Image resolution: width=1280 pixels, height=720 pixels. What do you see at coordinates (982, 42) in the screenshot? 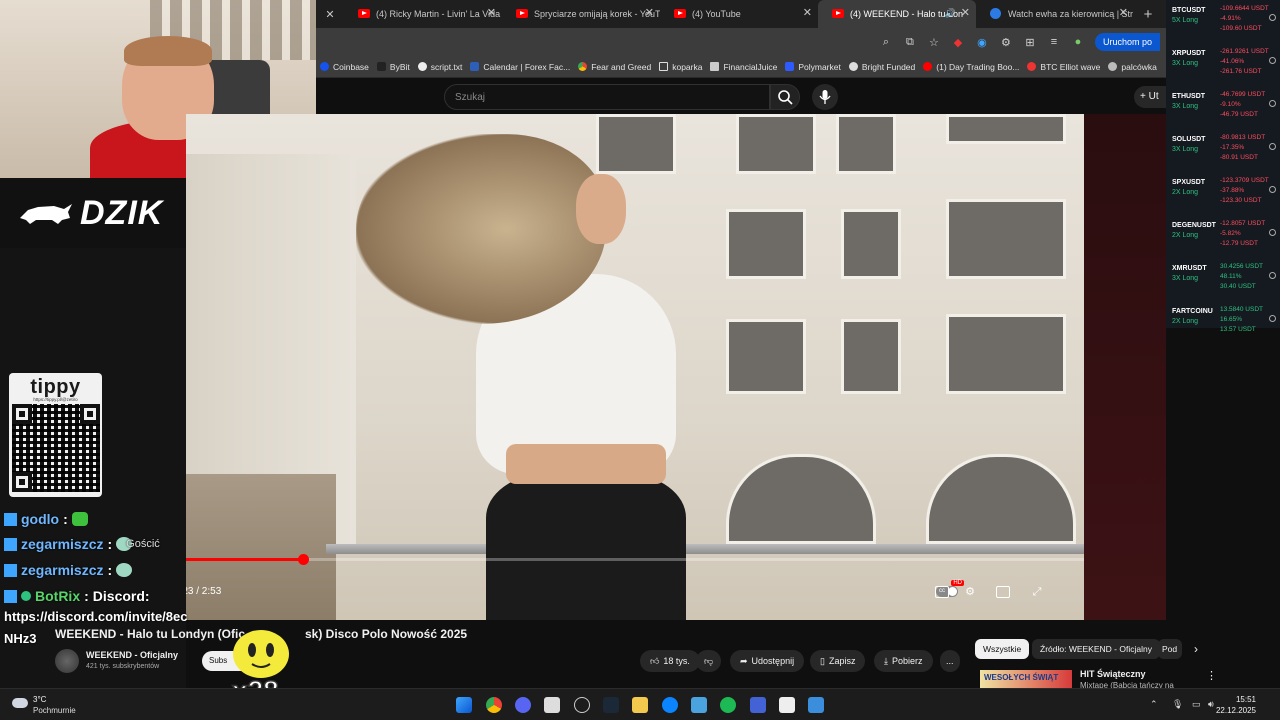
I see `extension-icon: ◉` at bounding box center [982, 42].